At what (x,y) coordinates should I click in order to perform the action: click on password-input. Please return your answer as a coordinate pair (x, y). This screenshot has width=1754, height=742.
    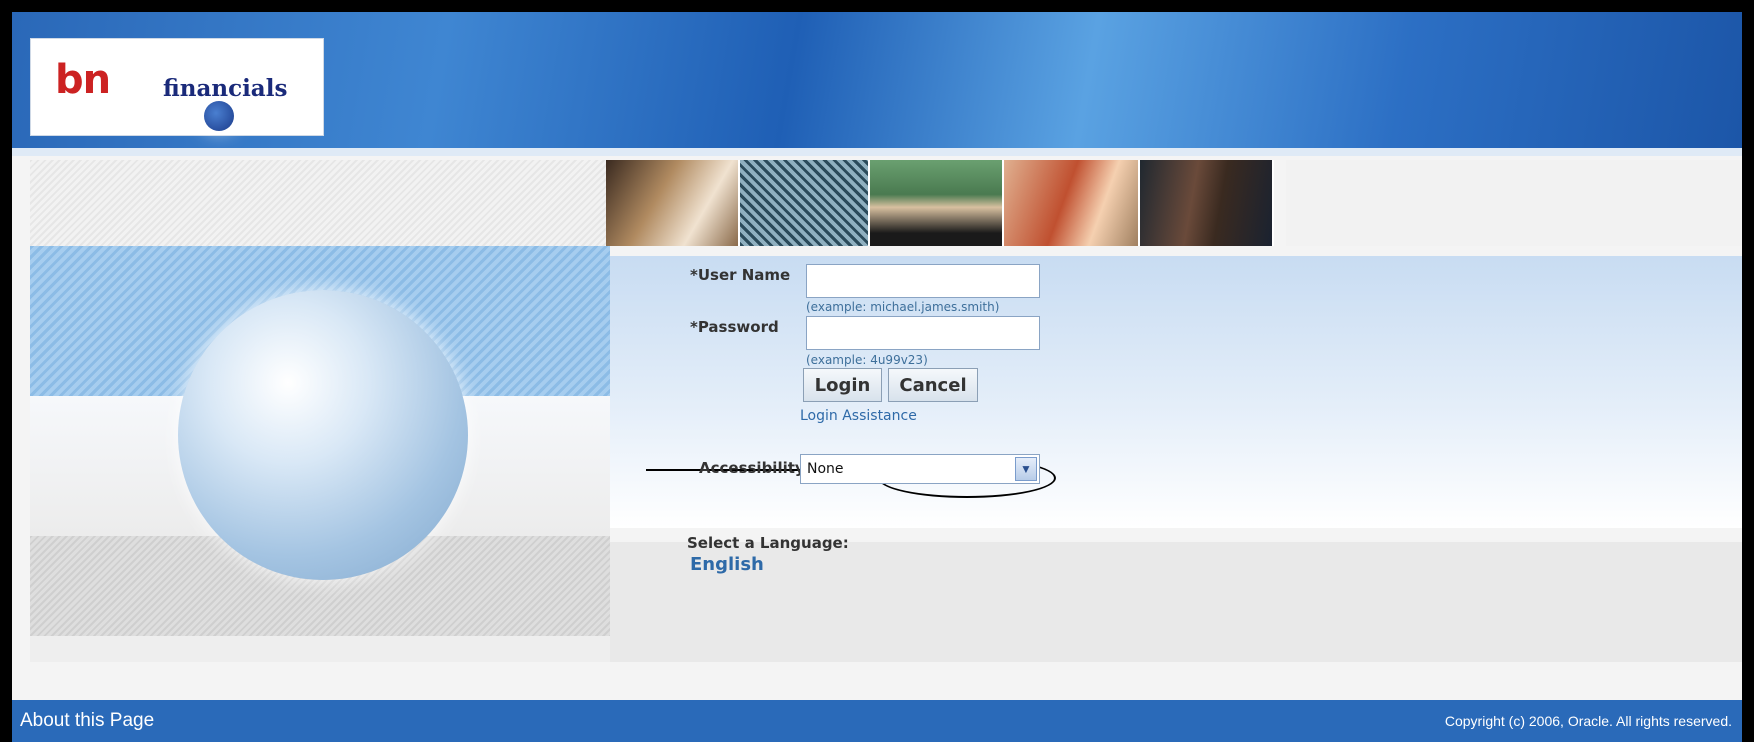
    Looking at the image, I should click on (923, 333).